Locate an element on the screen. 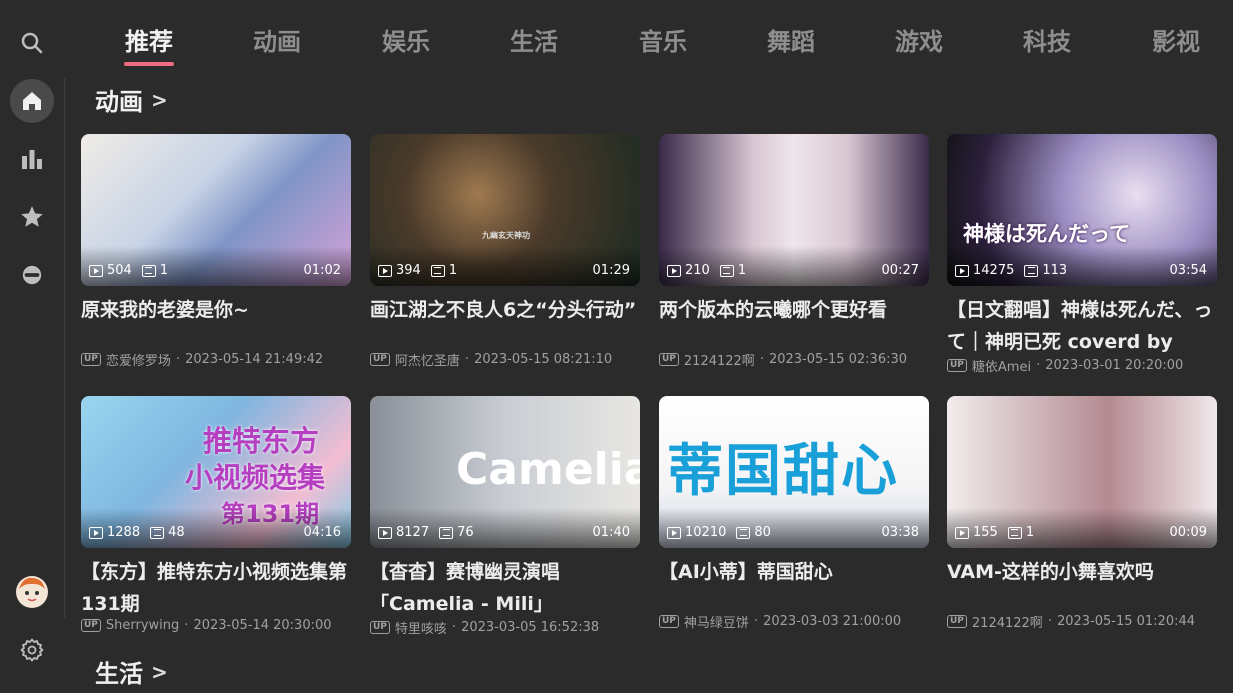  star-icon is located at coordinates (32, 216).